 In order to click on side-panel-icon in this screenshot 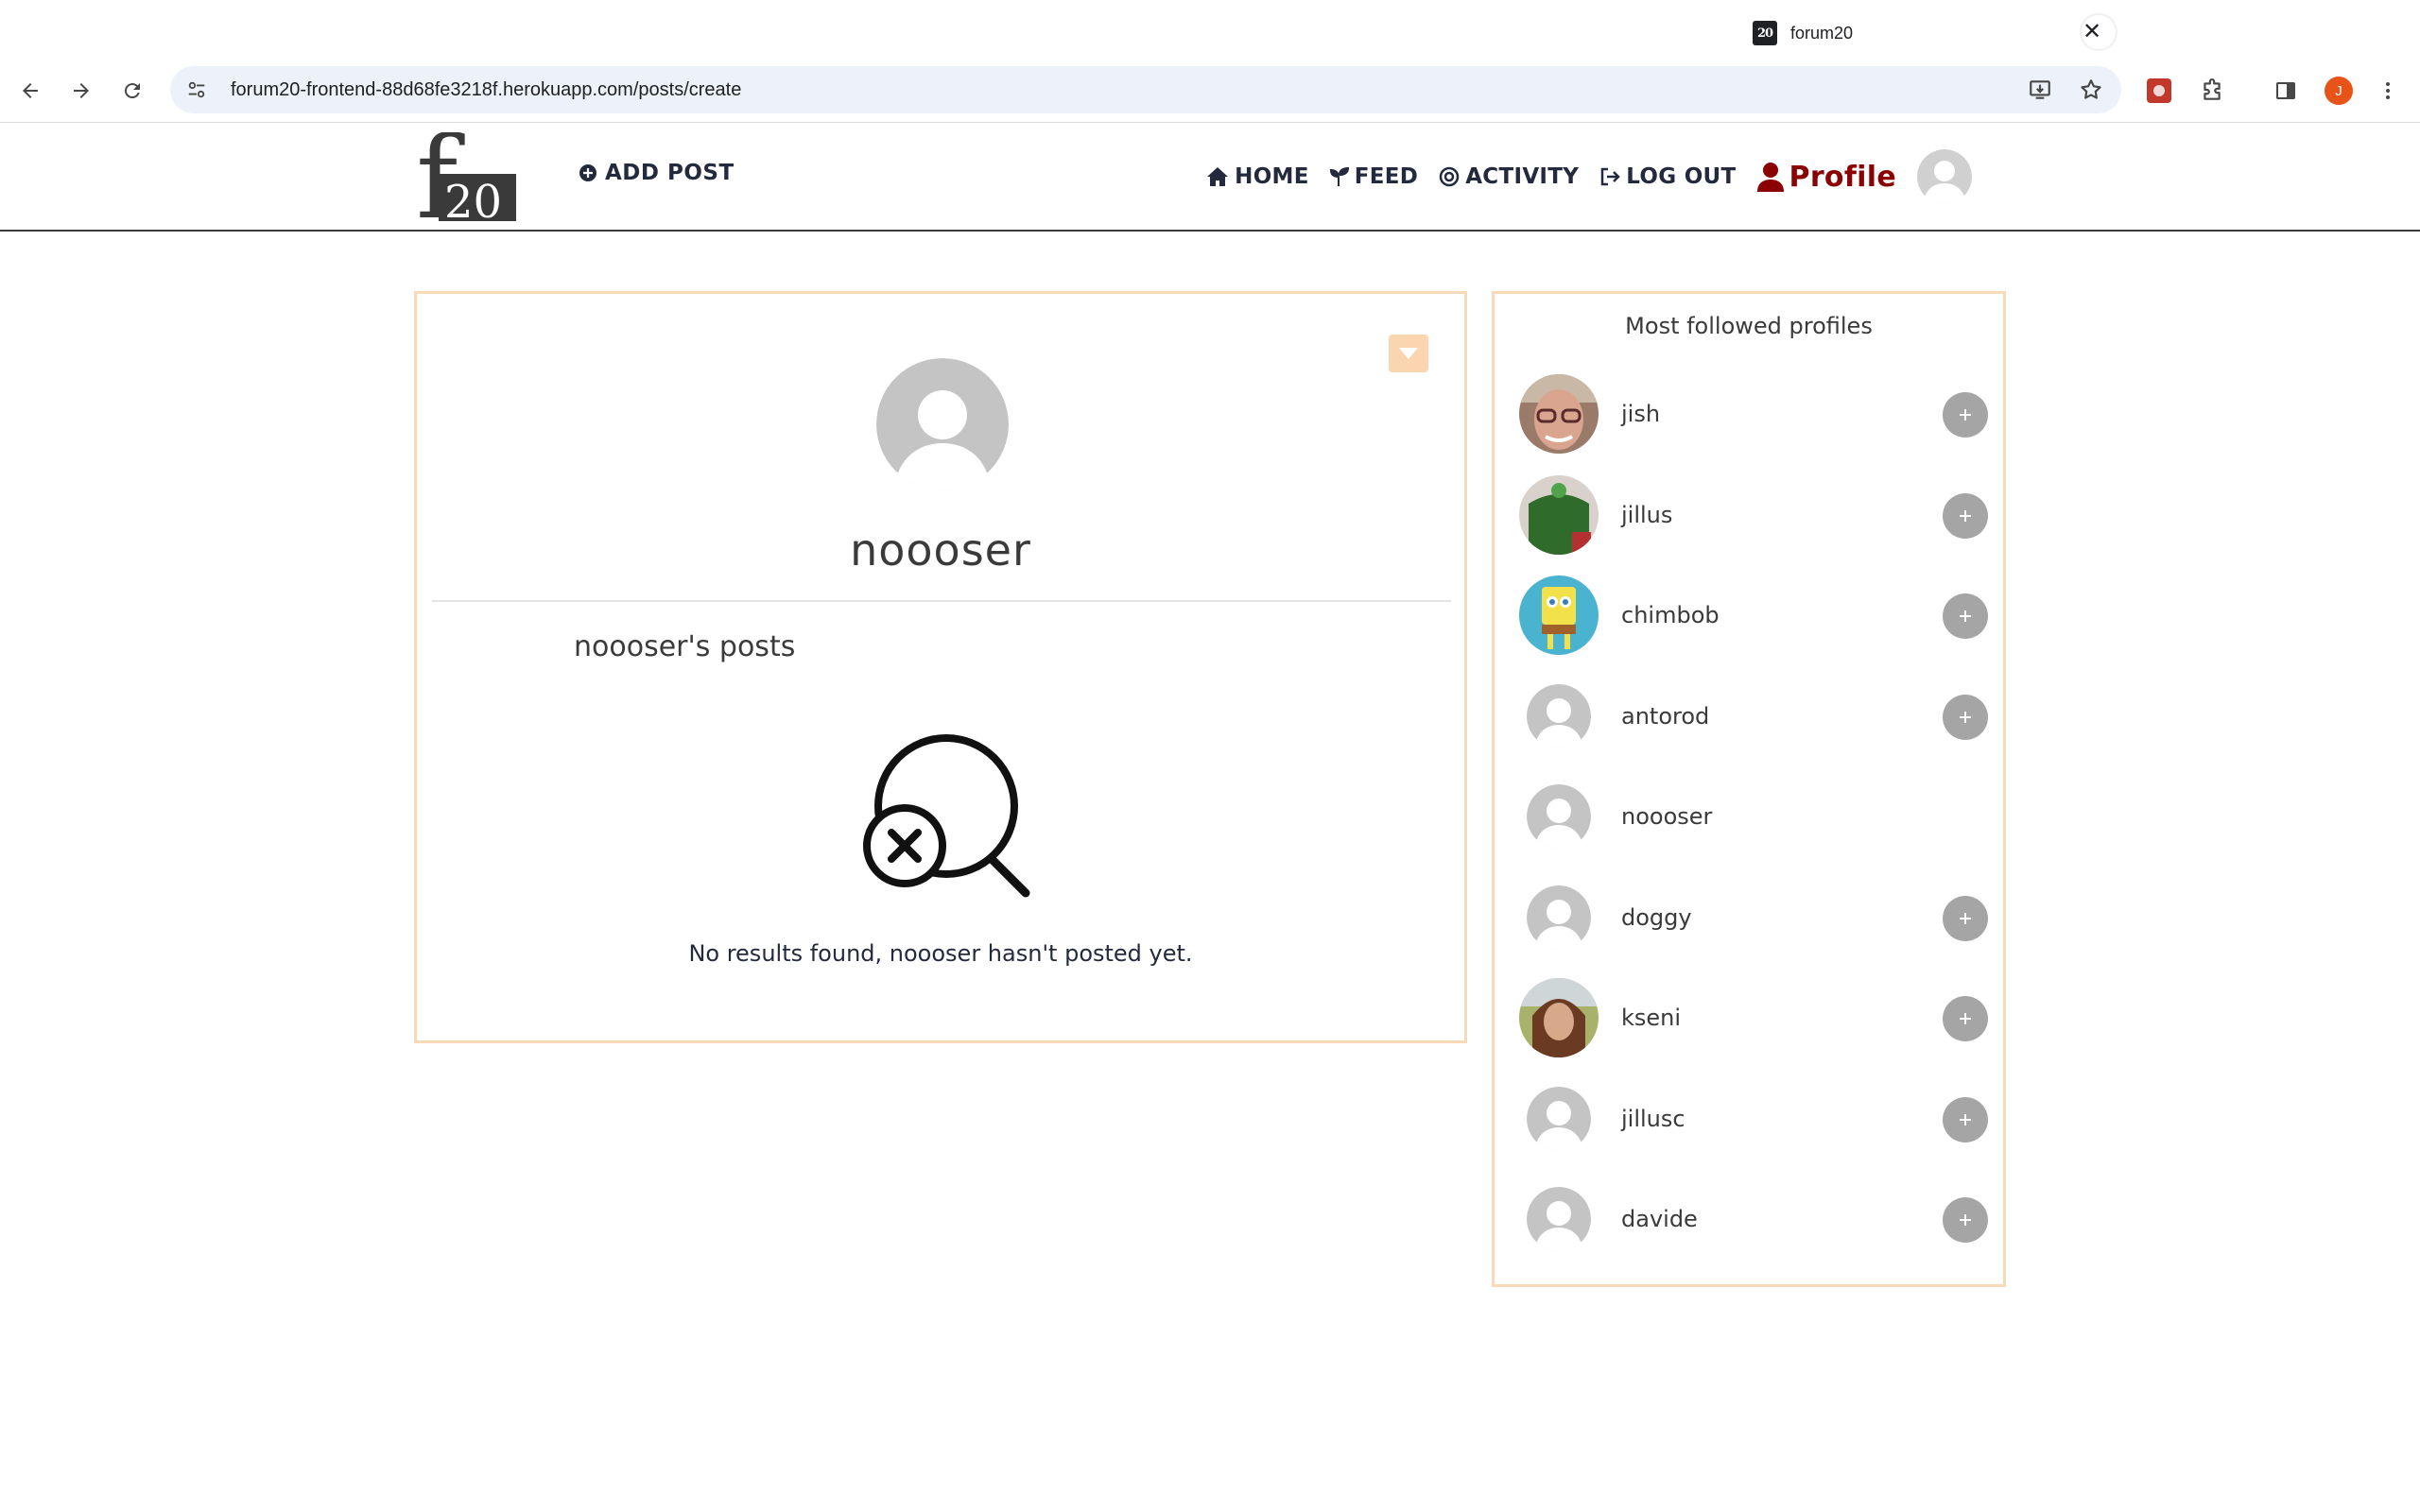, I will do `click(2286, 91)`.